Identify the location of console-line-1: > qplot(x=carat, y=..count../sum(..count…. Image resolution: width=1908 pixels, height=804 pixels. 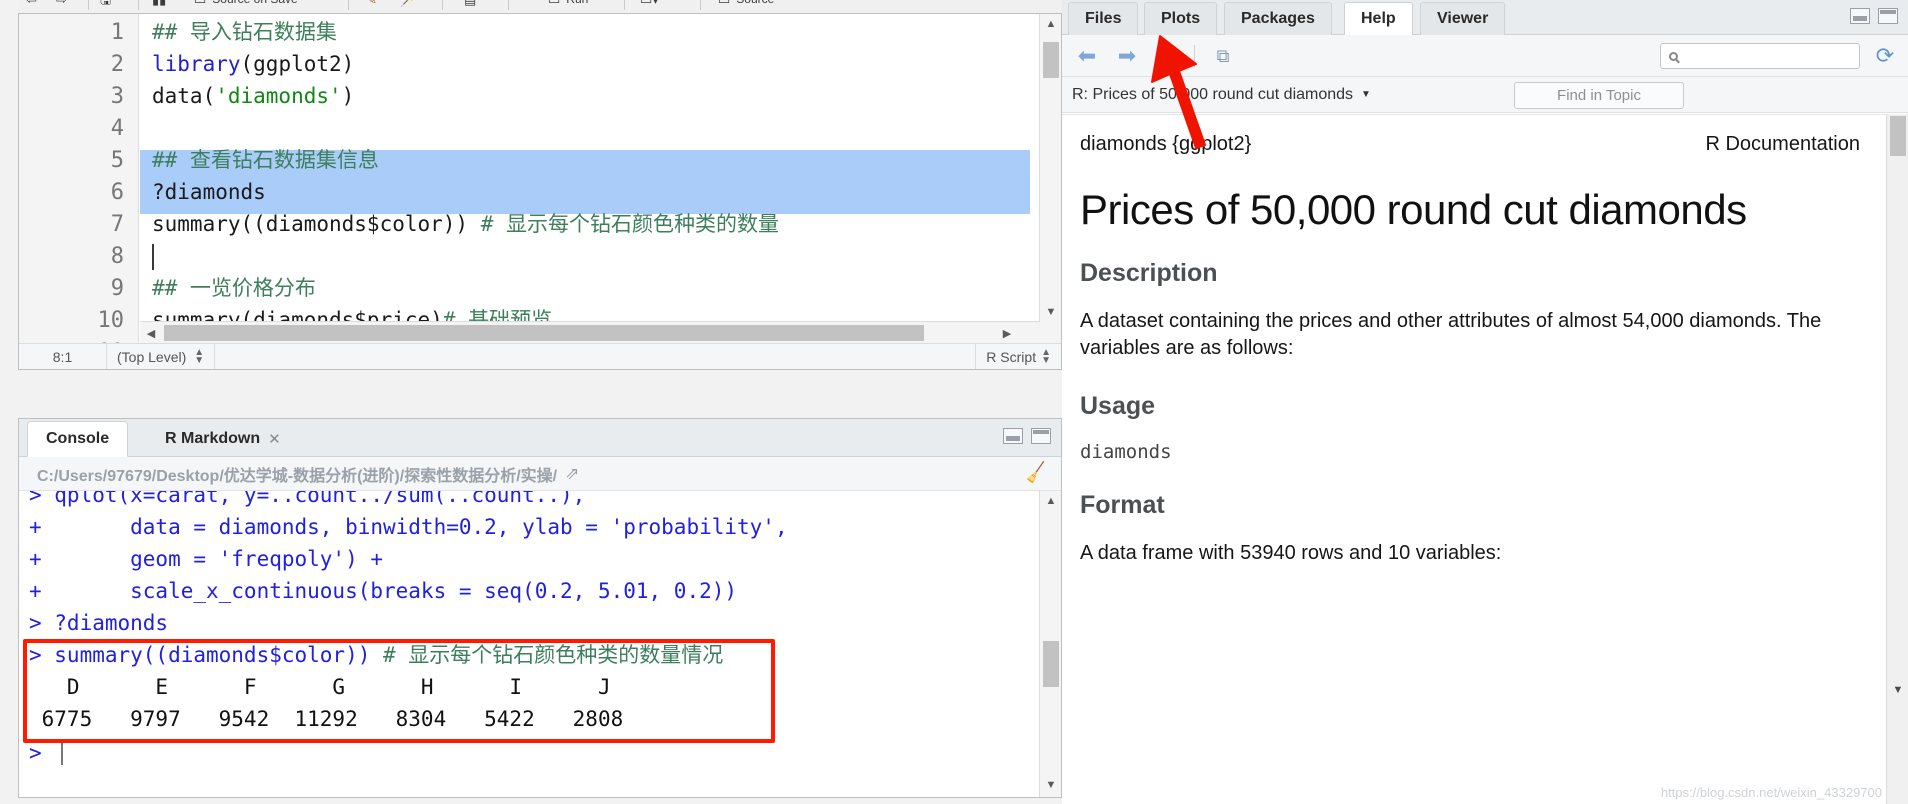
(307, 499).